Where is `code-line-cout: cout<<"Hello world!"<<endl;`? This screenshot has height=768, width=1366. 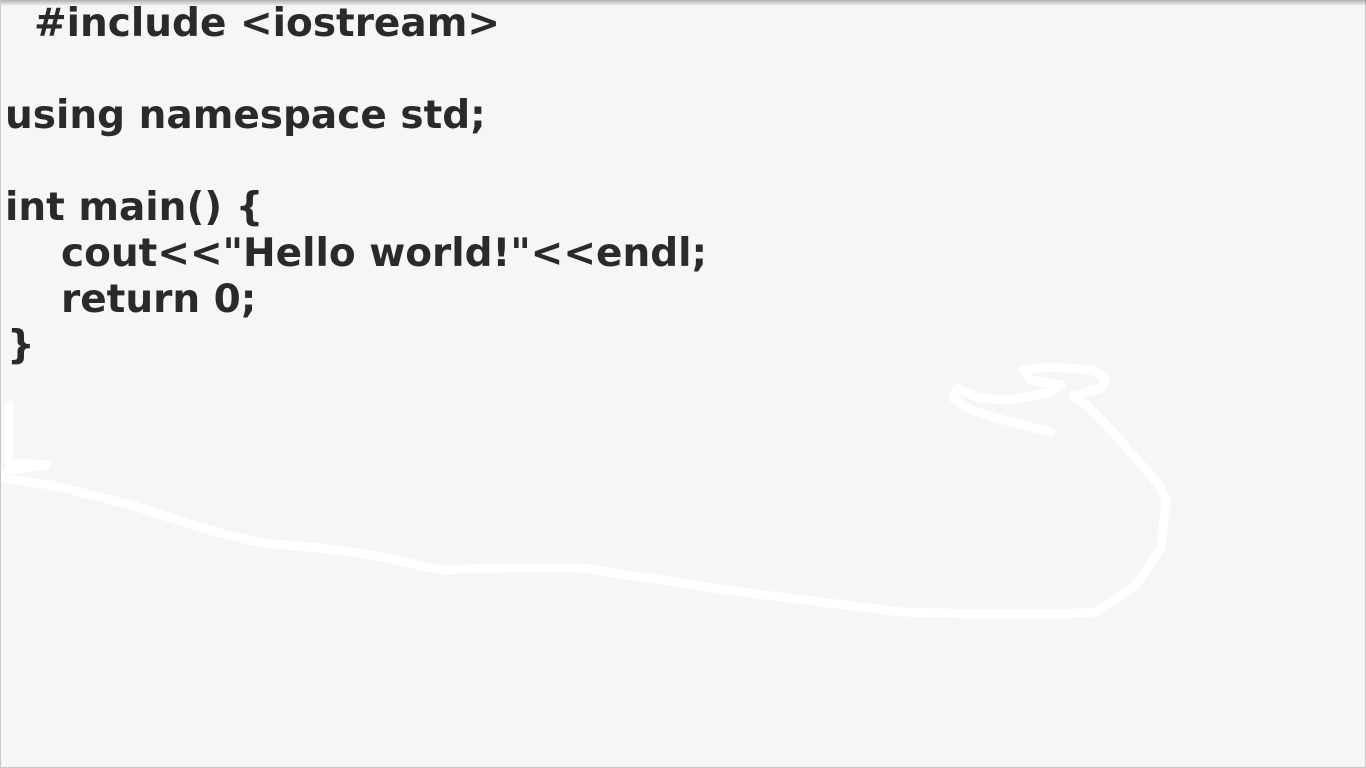 code-line-cout: cout<<"Hello world!"<<endl; is located at coordinates (384, 253).